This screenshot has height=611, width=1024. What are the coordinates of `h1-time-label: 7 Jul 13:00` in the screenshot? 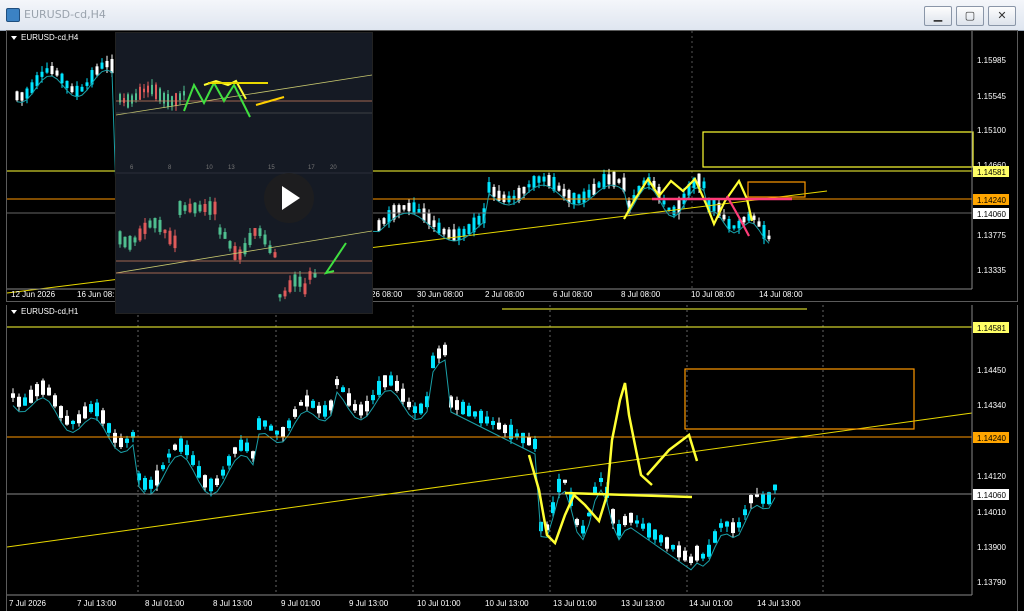 It's located at (97, 603).